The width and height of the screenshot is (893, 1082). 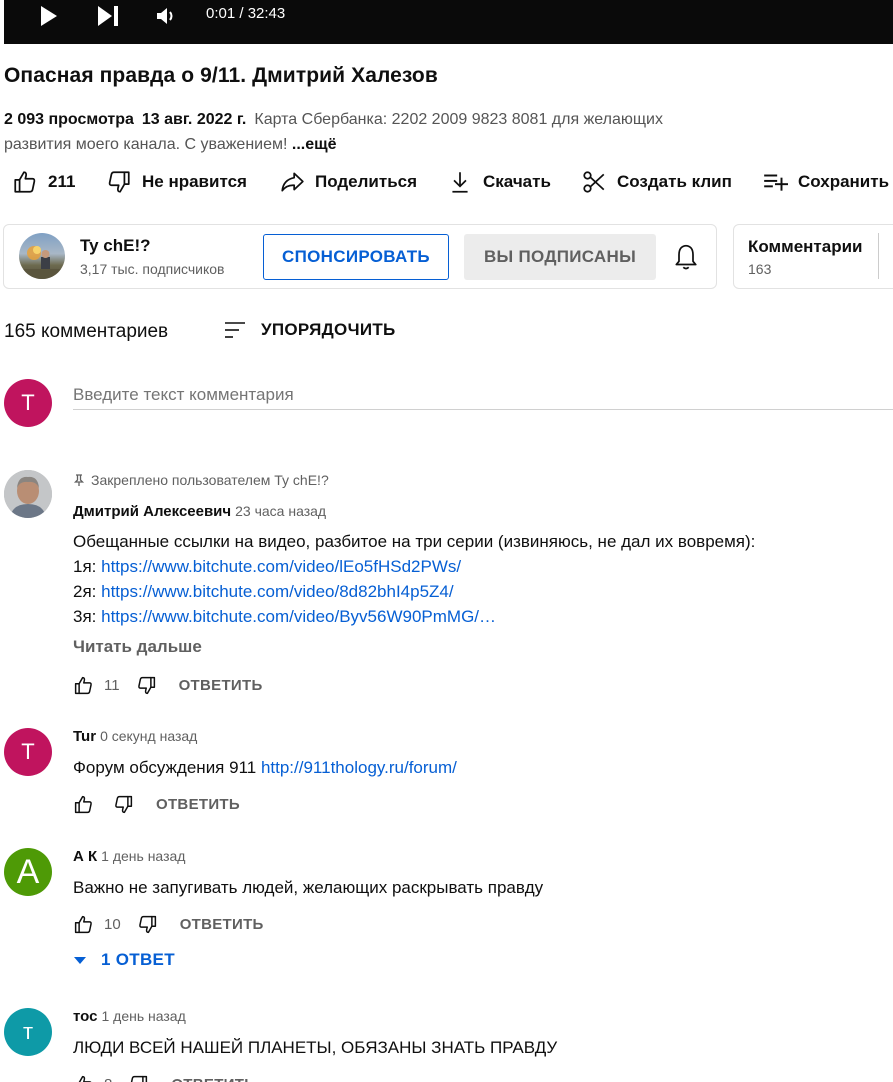 I want to click on comment-like-count: 11, so click(x=112, y=685).